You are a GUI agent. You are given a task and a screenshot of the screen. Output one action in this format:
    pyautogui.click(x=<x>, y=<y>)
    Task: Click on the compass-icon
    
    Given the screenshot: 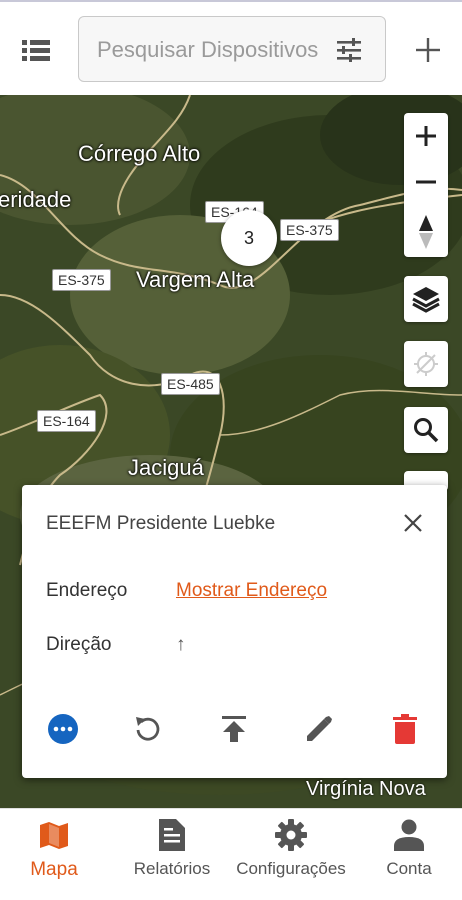 What is the action you would take?
    pyautogui.click(x=426, y=232)
    